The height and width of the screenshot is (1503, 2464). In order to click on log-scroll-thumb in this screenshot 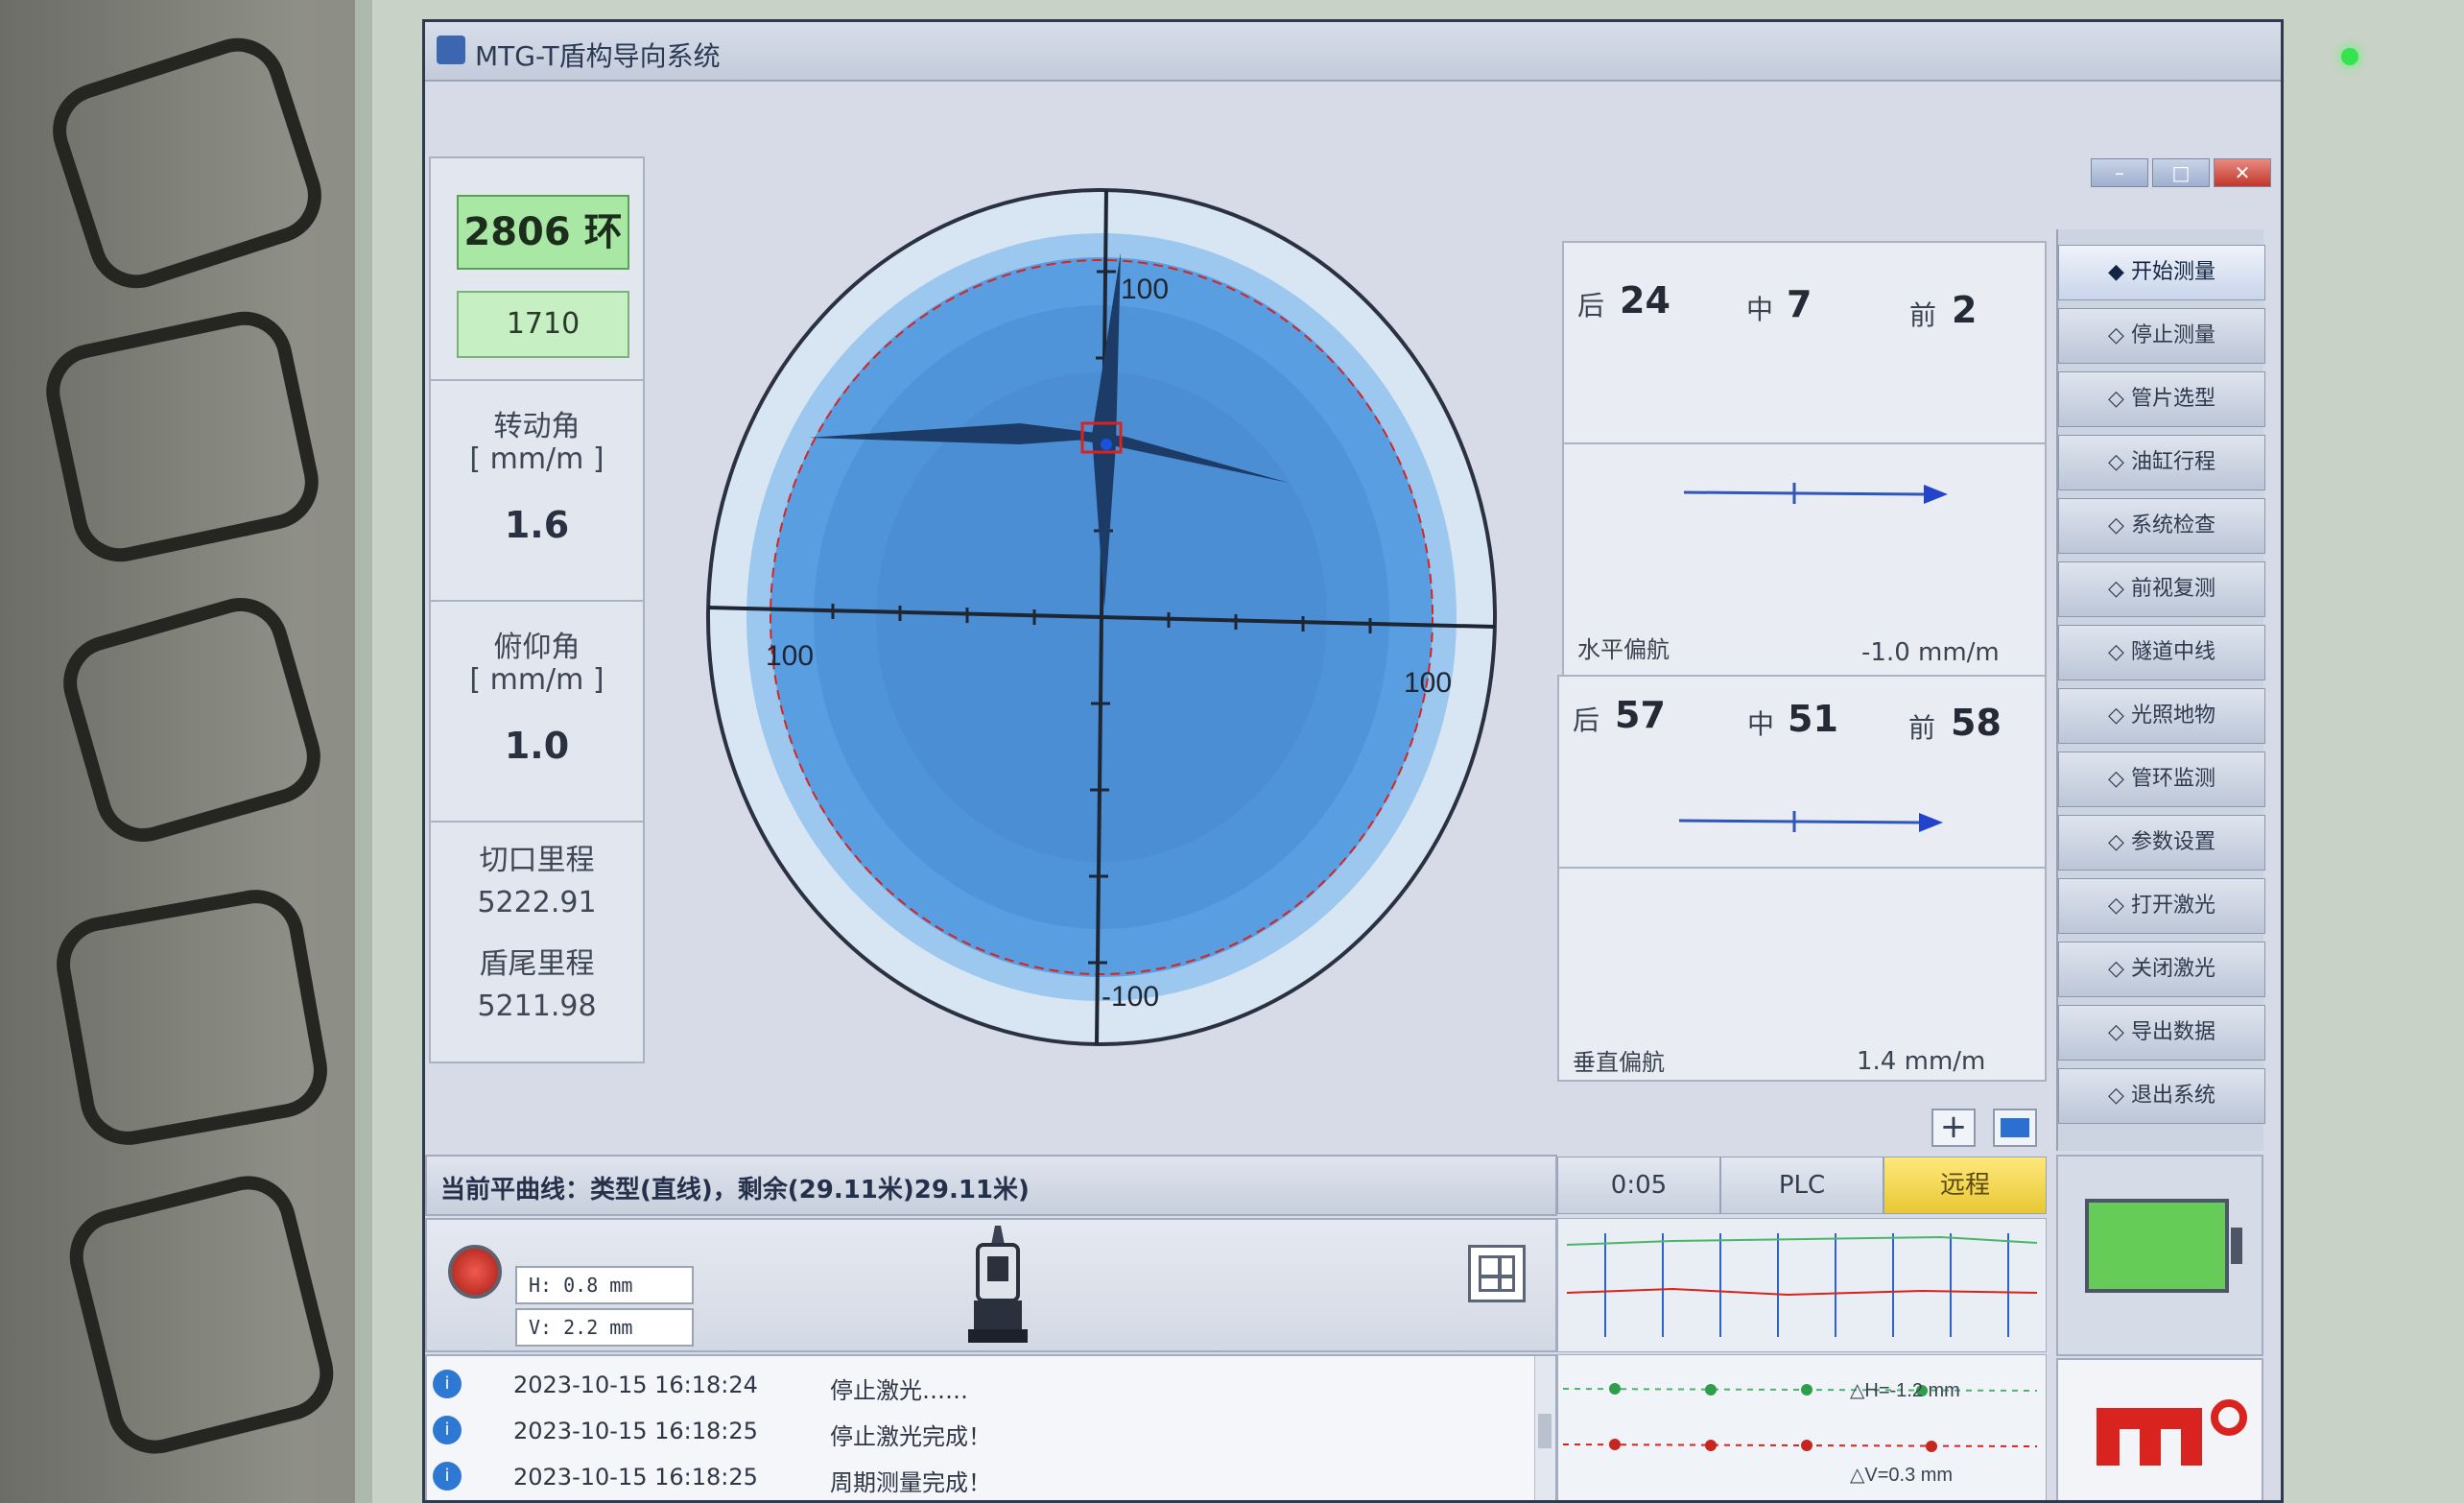, I will do `click(1545, 1431)`.